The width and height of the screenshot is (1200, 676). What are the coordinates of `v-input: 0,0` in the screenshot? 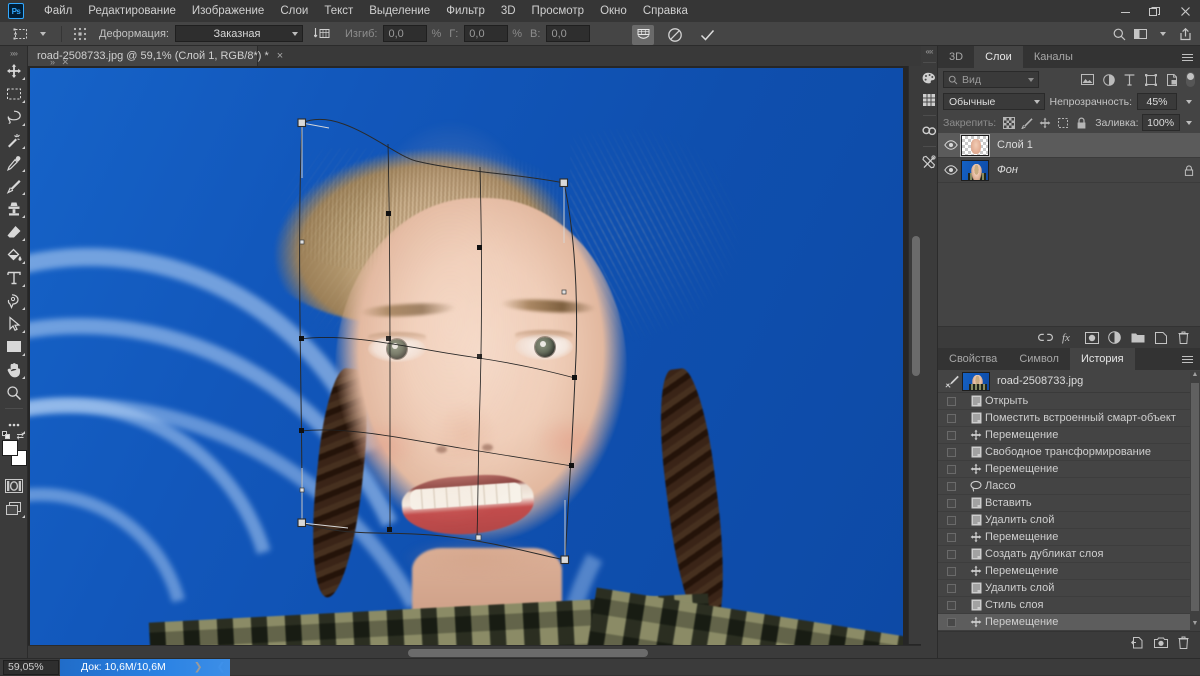 It's located at (568, 33).